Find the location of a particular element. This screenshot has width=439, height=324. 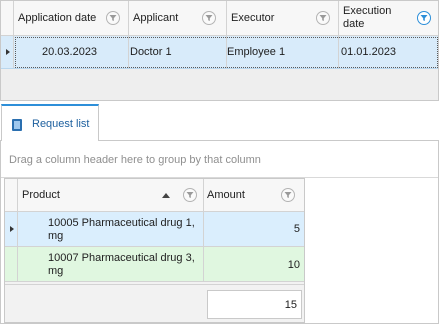

cell-text: Doctor 1 is located at coordinates (151, 52).